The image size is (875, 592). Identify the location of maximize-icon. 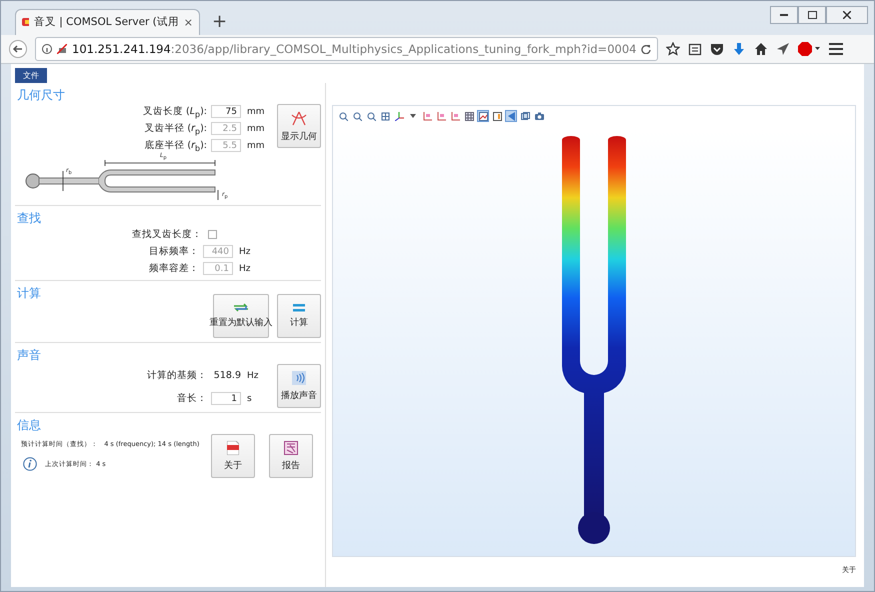
(812, 15).